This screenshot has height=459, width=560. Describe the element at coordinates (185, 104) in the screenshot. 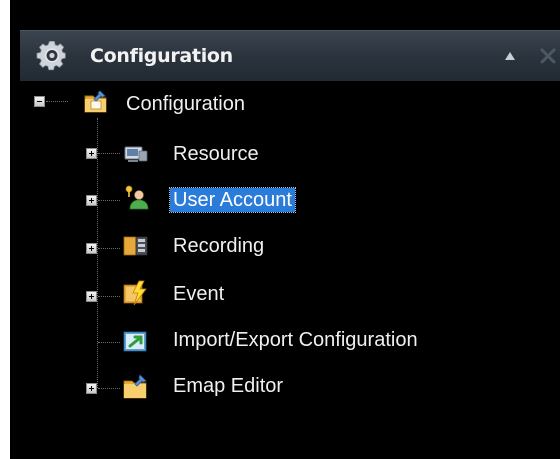

I see `tree-root-label: Configuration` at that location.